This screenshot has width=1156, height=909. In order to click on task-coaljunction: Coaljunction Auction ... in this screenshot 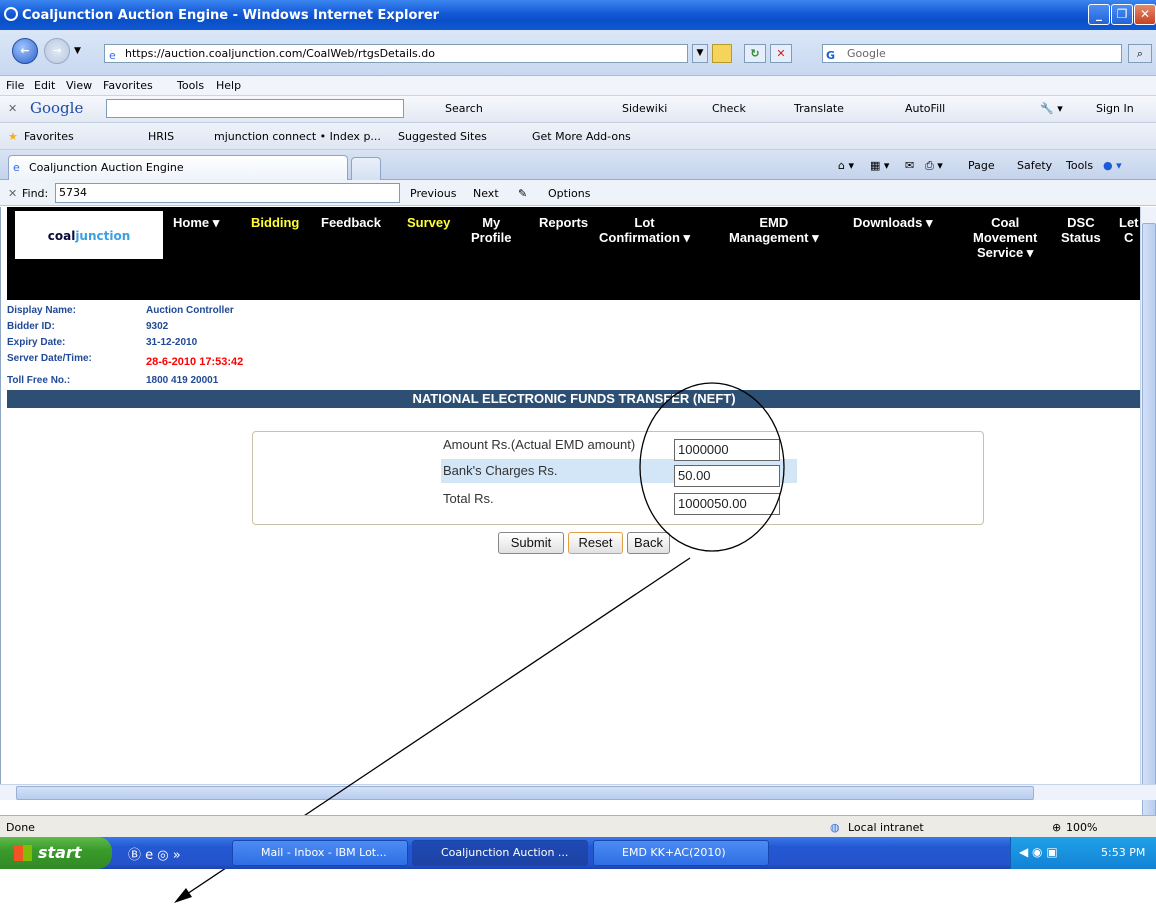, I will do `click(500, 853)`.